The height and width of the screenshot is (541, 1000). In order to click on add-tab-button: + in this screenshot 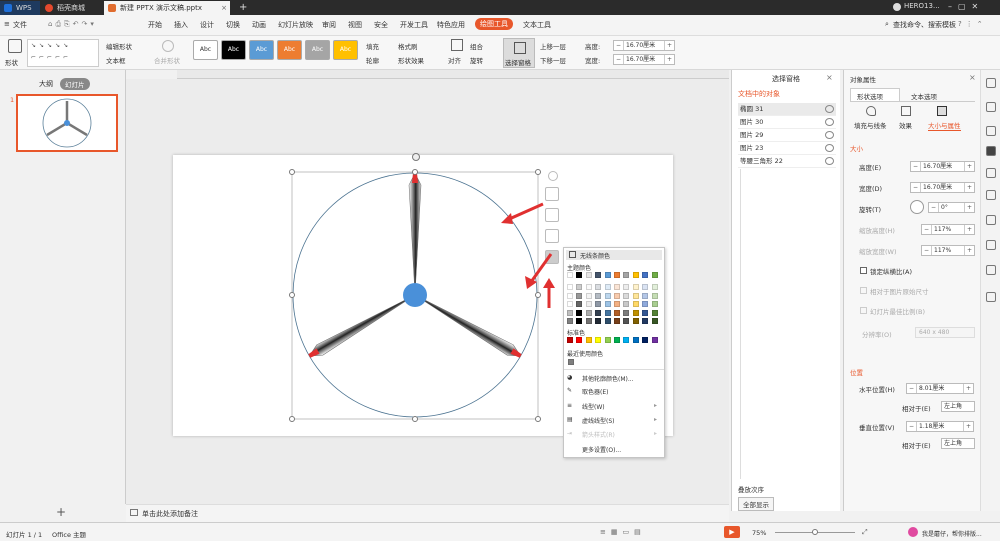, I will do `click(243, 8)`.